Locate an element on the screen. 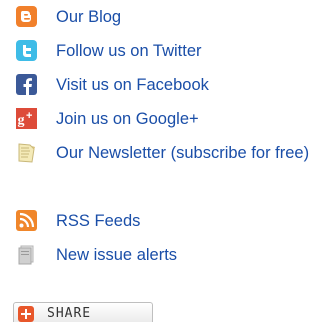 The width and height of the screenshot is (326, 322). link-alerts: New issue alerts is located at coordinates (163, 255).